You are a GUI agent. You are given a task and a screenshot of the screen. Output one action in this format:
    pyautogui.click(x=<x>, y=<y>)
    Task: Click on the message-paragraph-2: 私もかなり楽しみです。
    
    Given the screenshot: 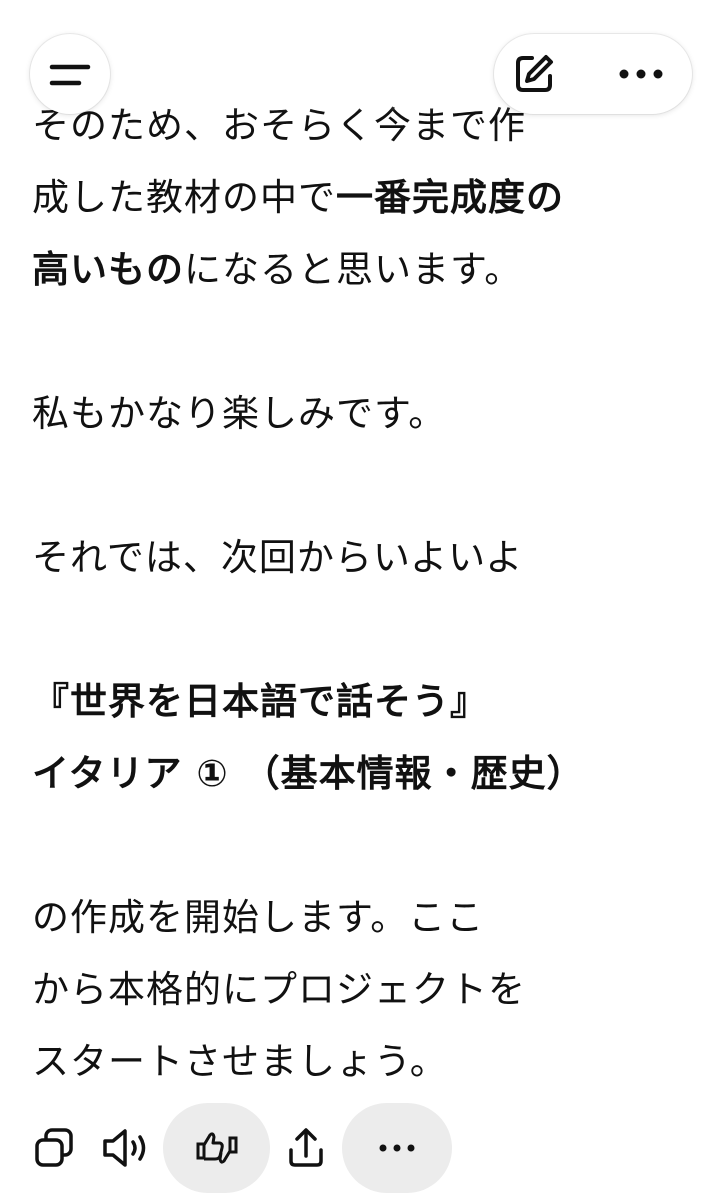 What is the action you would take?
    pyautogui.click(x=239, y=413)
    